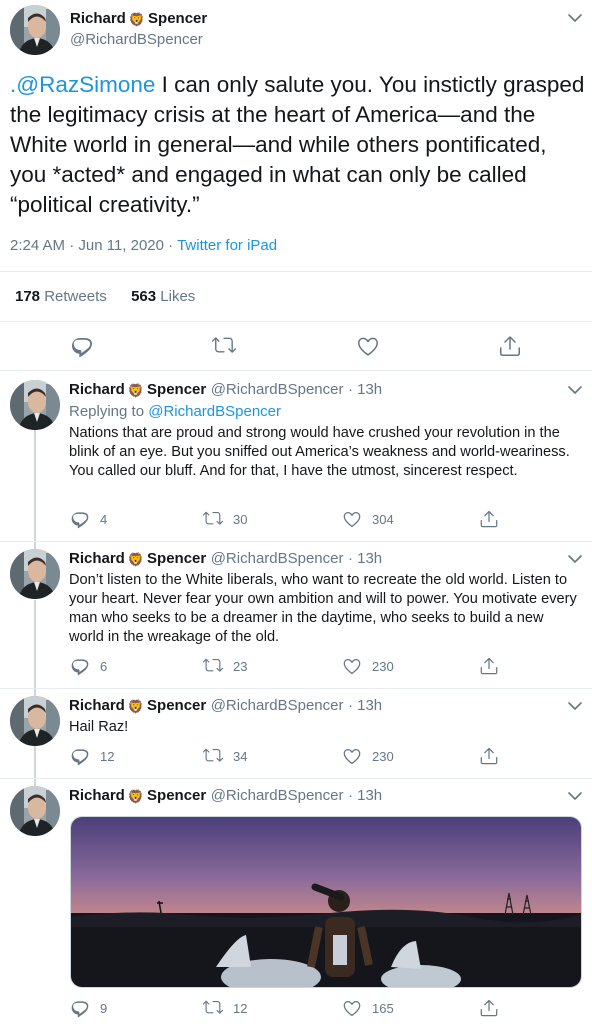 The width and height of the screenshot is (592, 1024). I want to click on tweet-source: Twitter for iPad, so click(227, 245).